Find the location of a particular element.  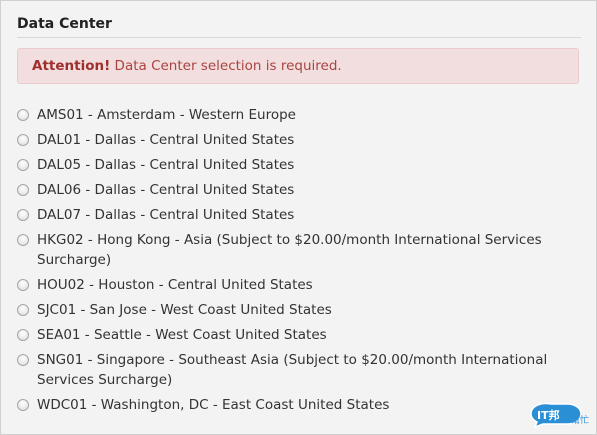

alert-strong-label: Attention! is located at coordinates (71, 66).